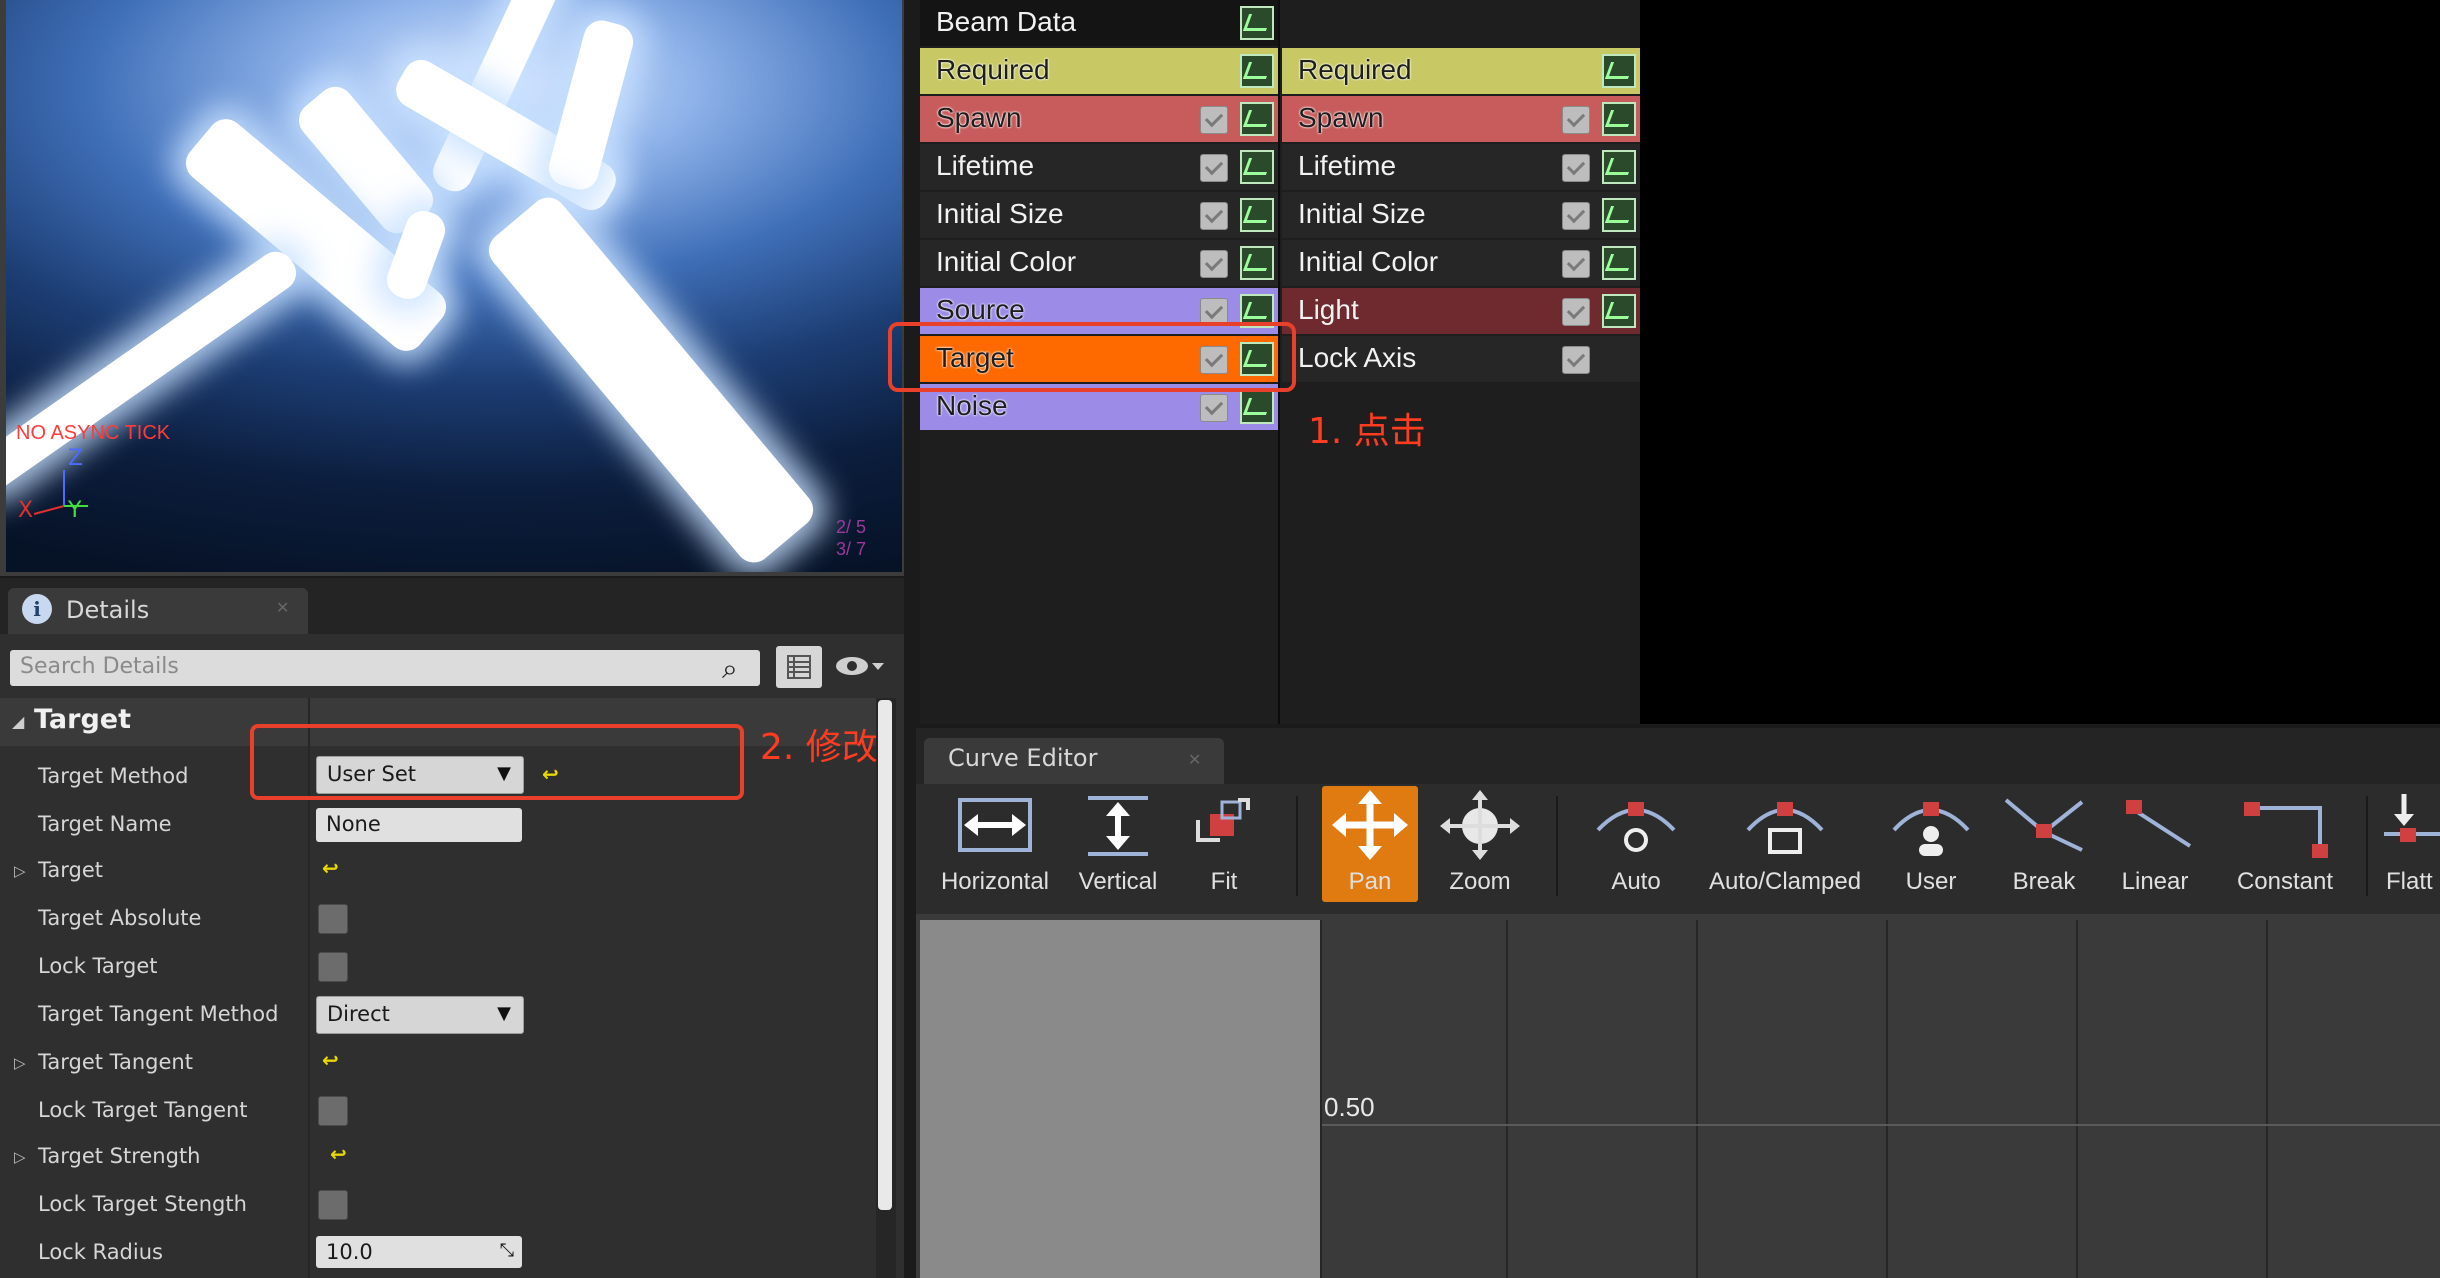 This screenshot has height=1278, width=2440. What do you see at coordinates (799, 667) in the screenshot?
I see `property-matrix-button` at bounding box center [799, 667].